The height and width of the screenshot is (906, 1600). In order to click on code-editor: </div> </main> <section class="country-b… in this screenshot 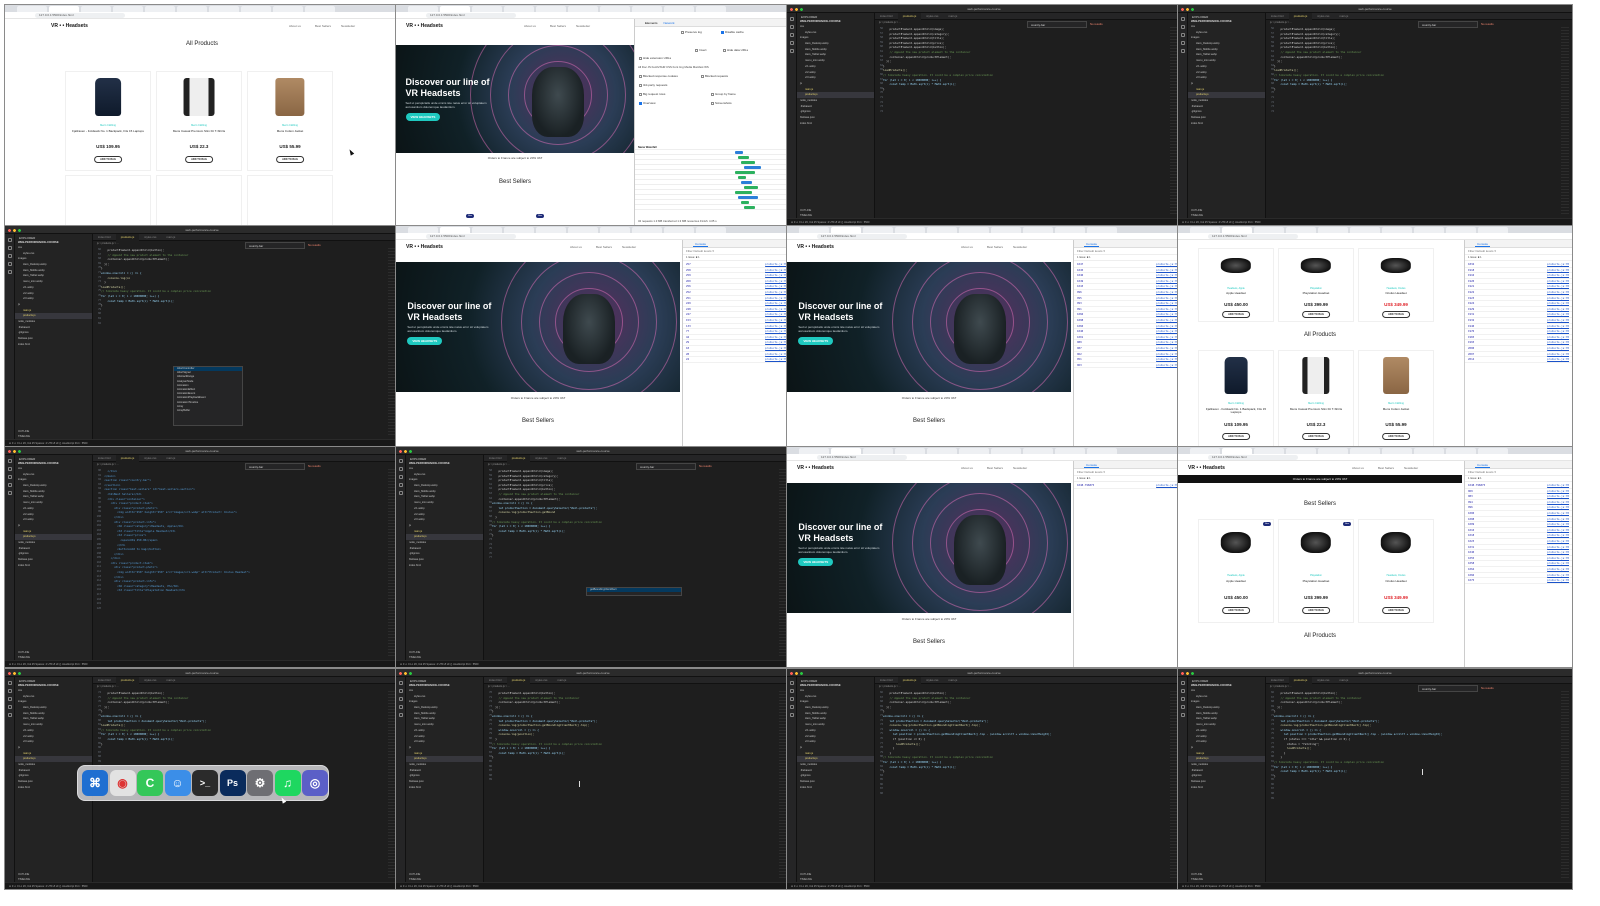, I will do `click(243, 564)`.